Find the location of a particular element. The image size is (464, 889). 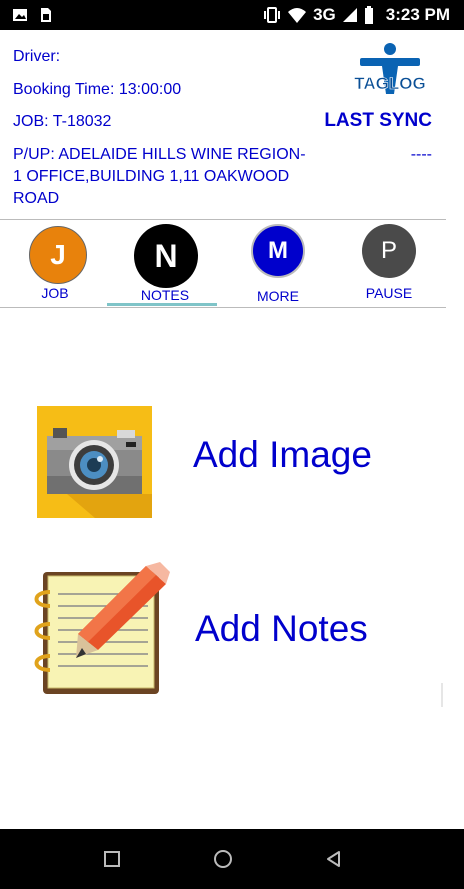

android-nav-bar is located at coordinates (232, 859).